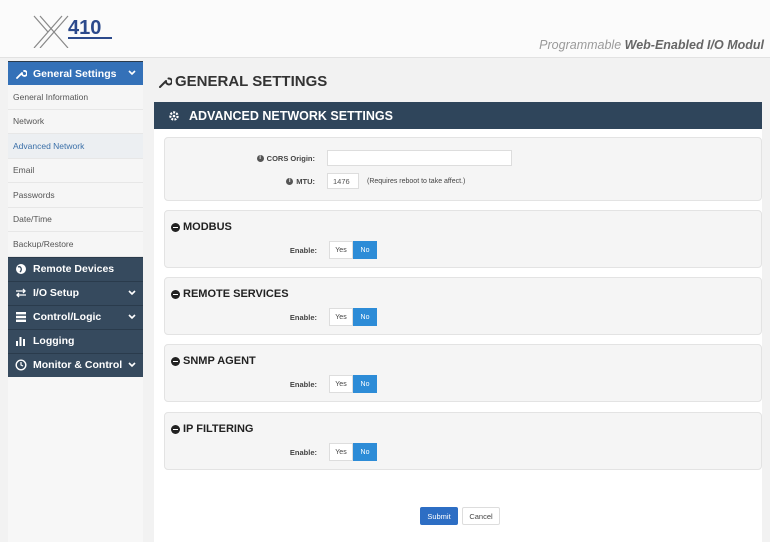  What do you see at coordinates (75, 73) in the screenshot?
I see `nav-general-settings: General Settings` at bounding box center [75, 73].